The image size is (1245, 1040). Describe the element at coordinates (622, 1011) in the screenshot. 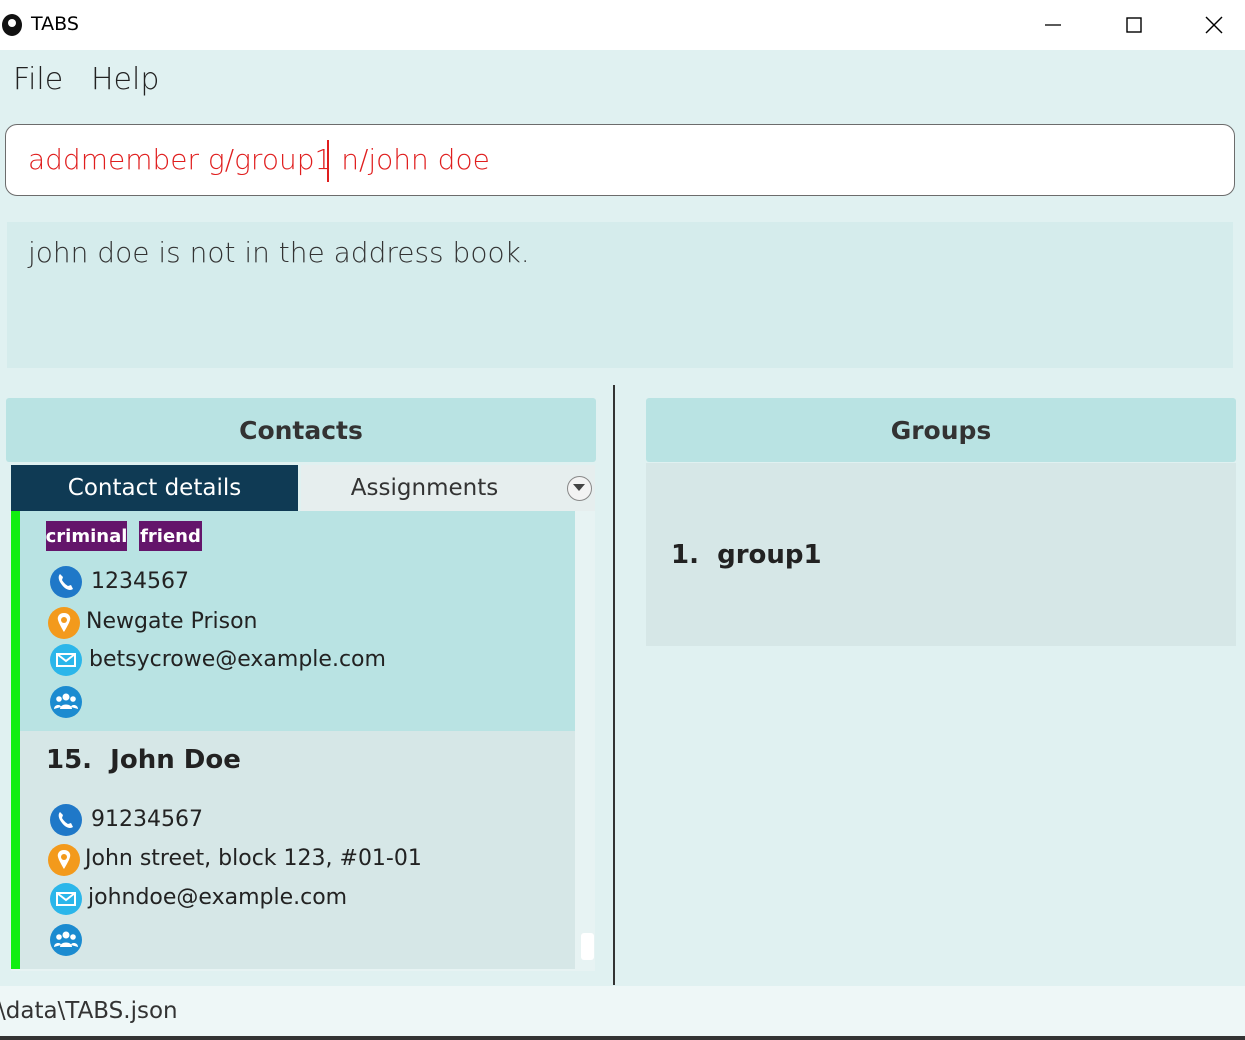

I see `status-bar` at that location.